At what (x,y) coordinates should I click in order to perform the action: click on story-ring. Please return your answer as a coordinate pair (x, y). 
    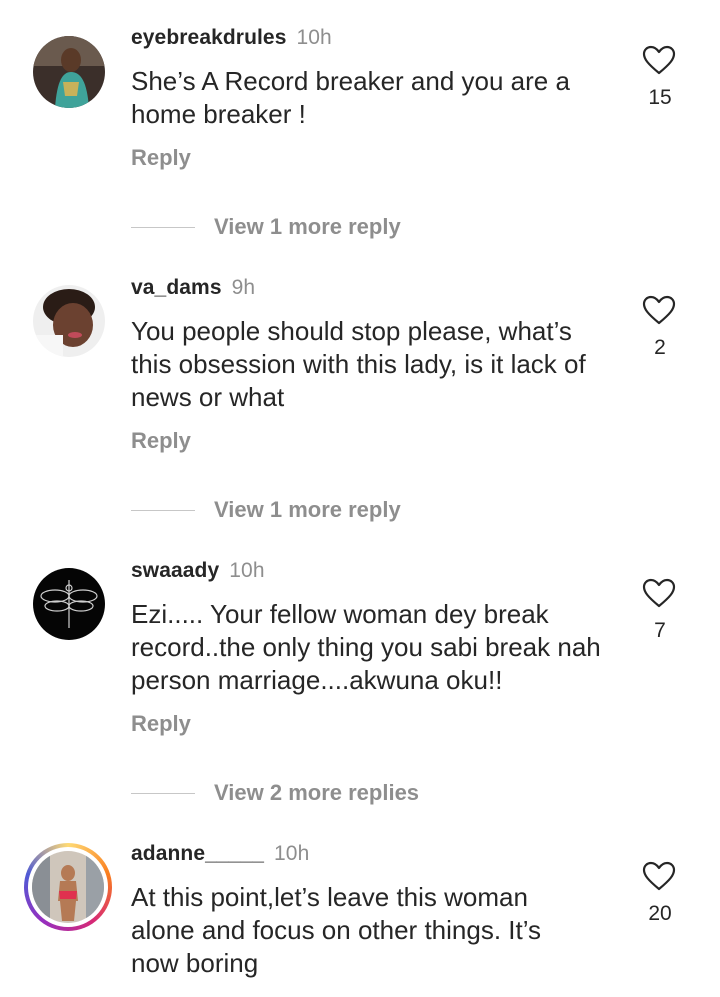
    Looking at the image, I should click on (68, 887).